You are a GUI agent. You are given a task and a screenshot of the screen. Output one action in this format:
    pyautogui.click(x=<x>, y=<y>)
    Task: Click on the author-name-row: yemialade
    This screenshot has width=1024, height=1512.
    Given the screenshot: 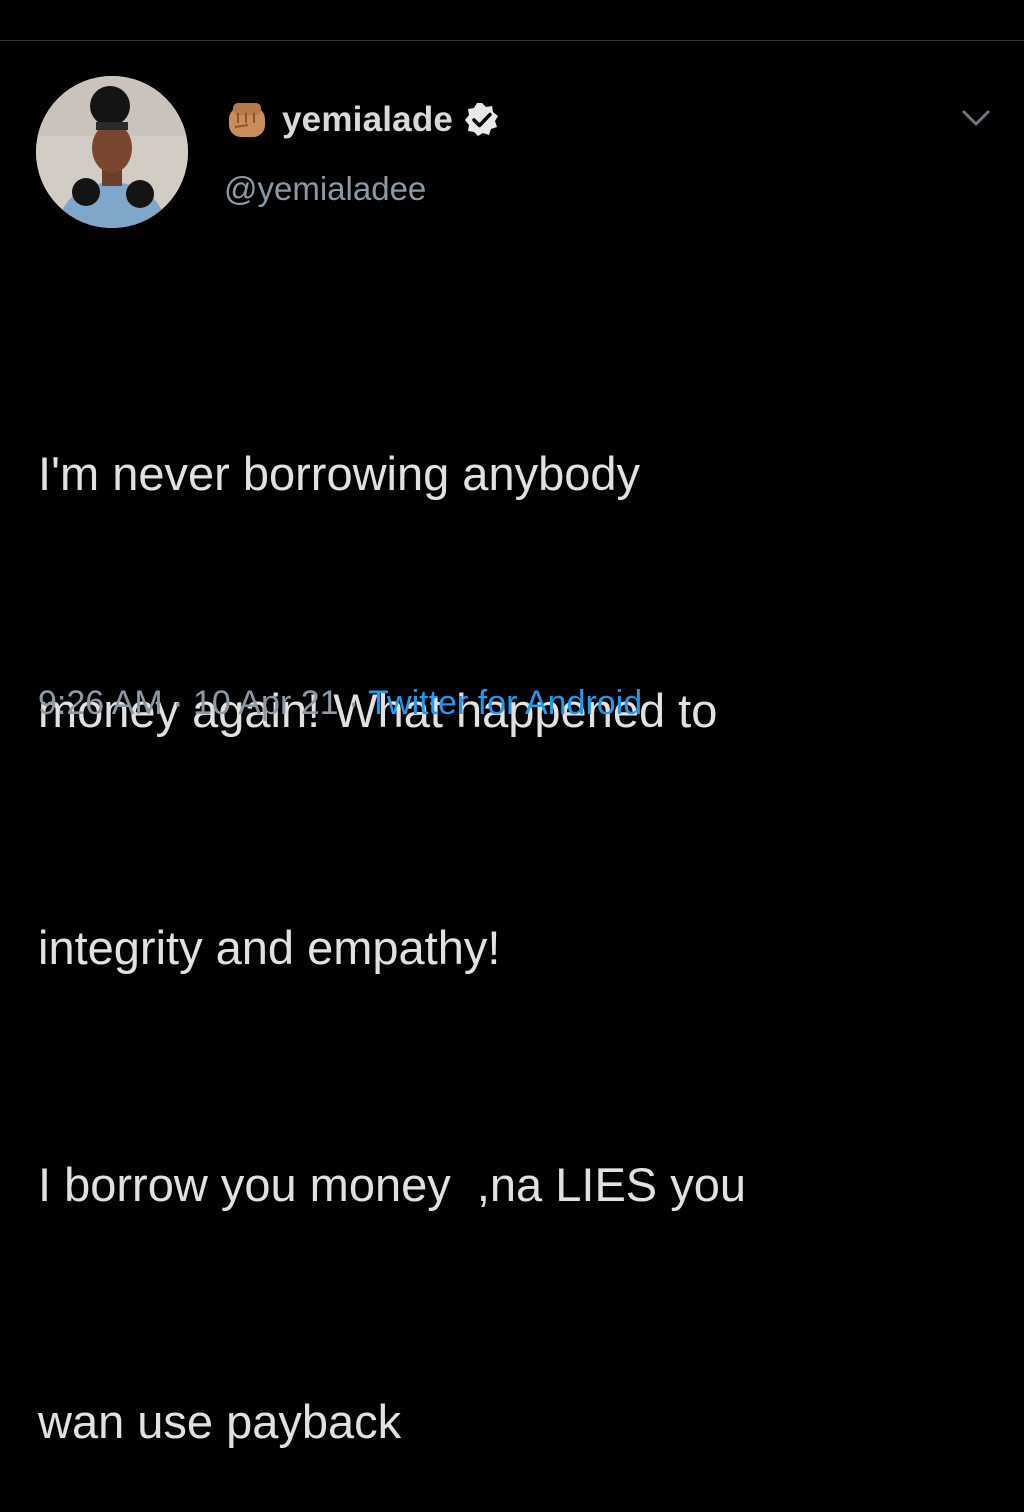 What is the action you would take?
    pyautogui.click(x=362, y=120)
    